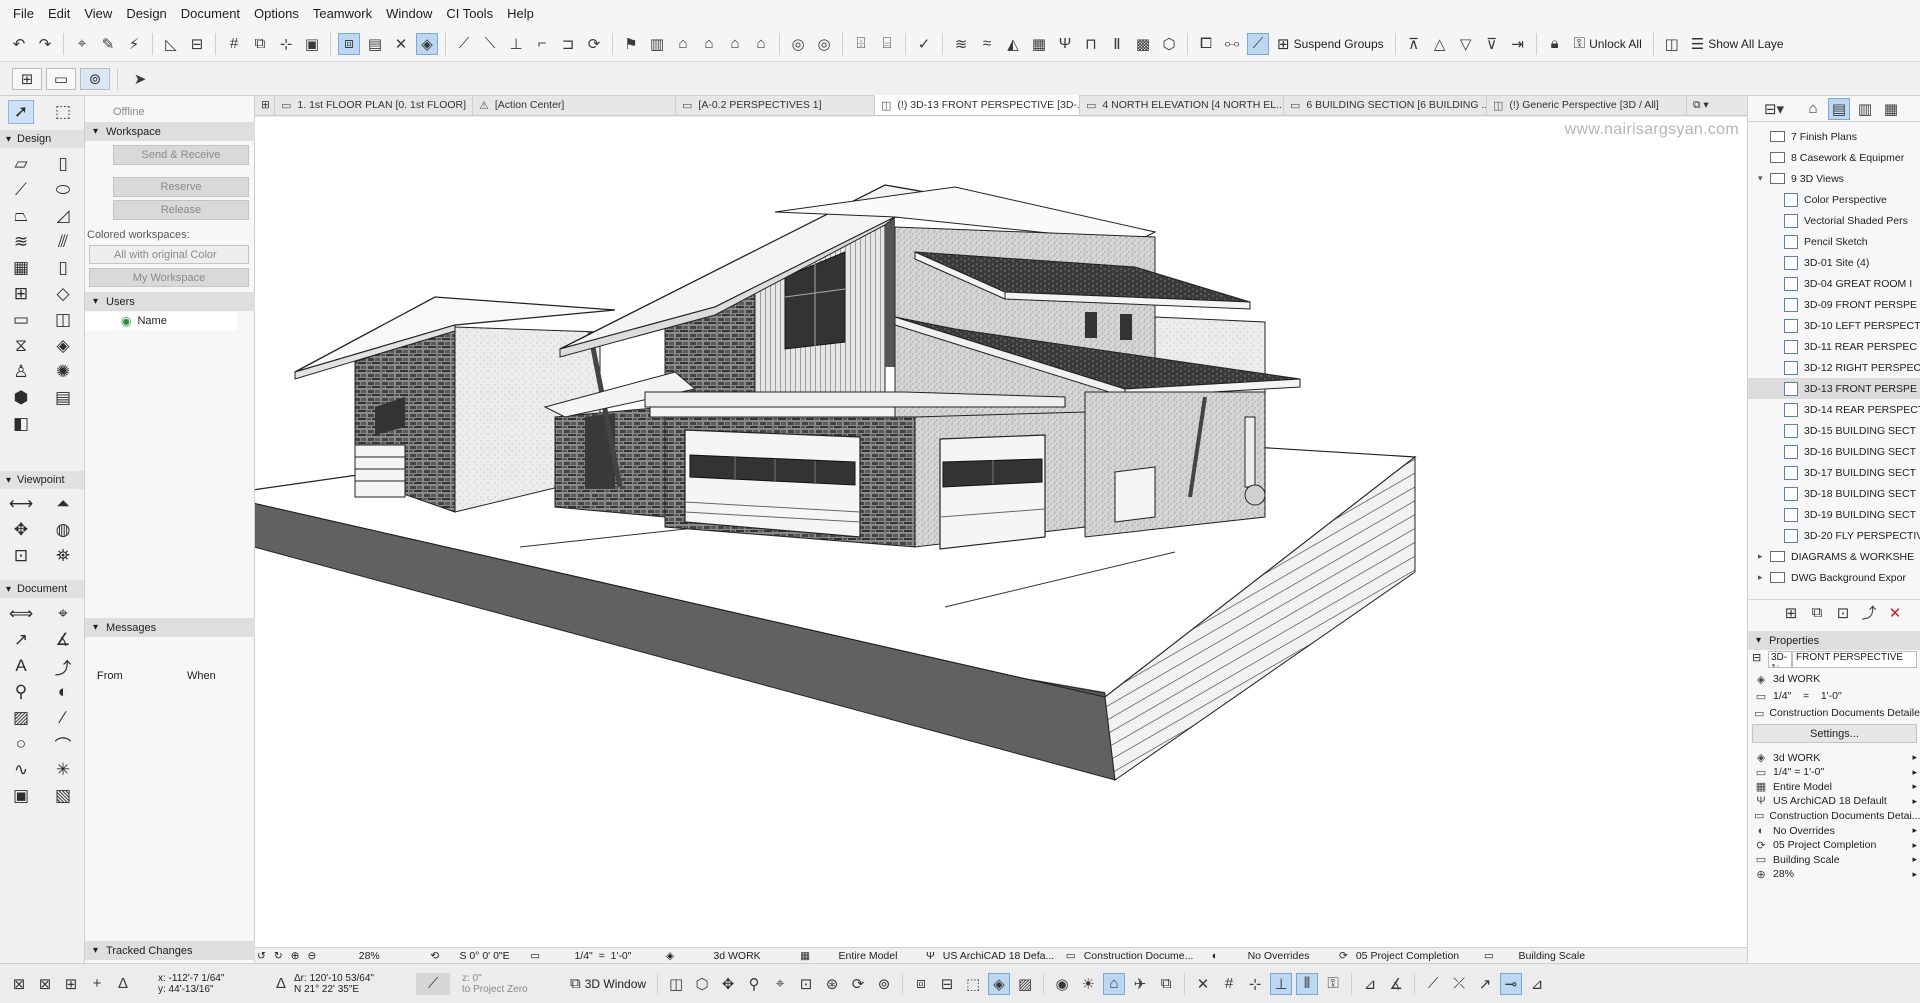  What do you see at coordinates (1440, 44) in the screenshot?
I see `bring-forward-icon: △` at bounding box center [1440, 44].